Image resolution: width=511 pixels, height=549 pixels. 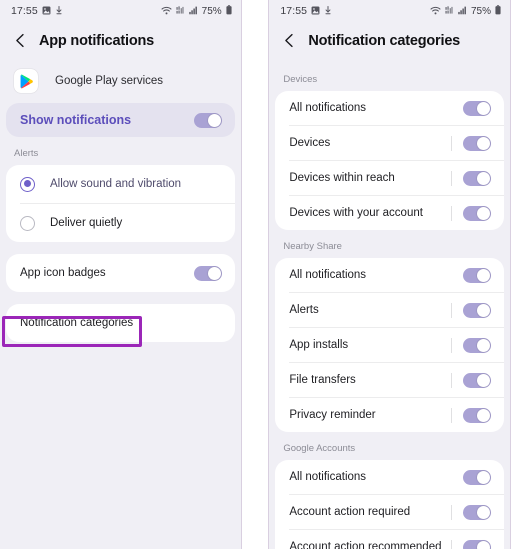 What do you see at coordinates (322, 380) in the screenshot?
I see `category-label: File transfers` at bounding box center [322, 380].